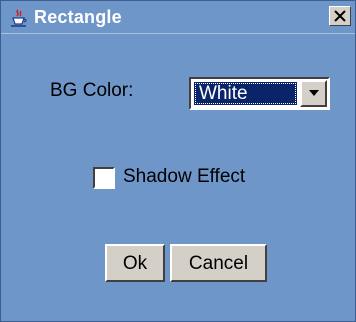  Describe the element at coordinates (135, 263) in the screenshot. I see `ok-button: Ok` at that location.